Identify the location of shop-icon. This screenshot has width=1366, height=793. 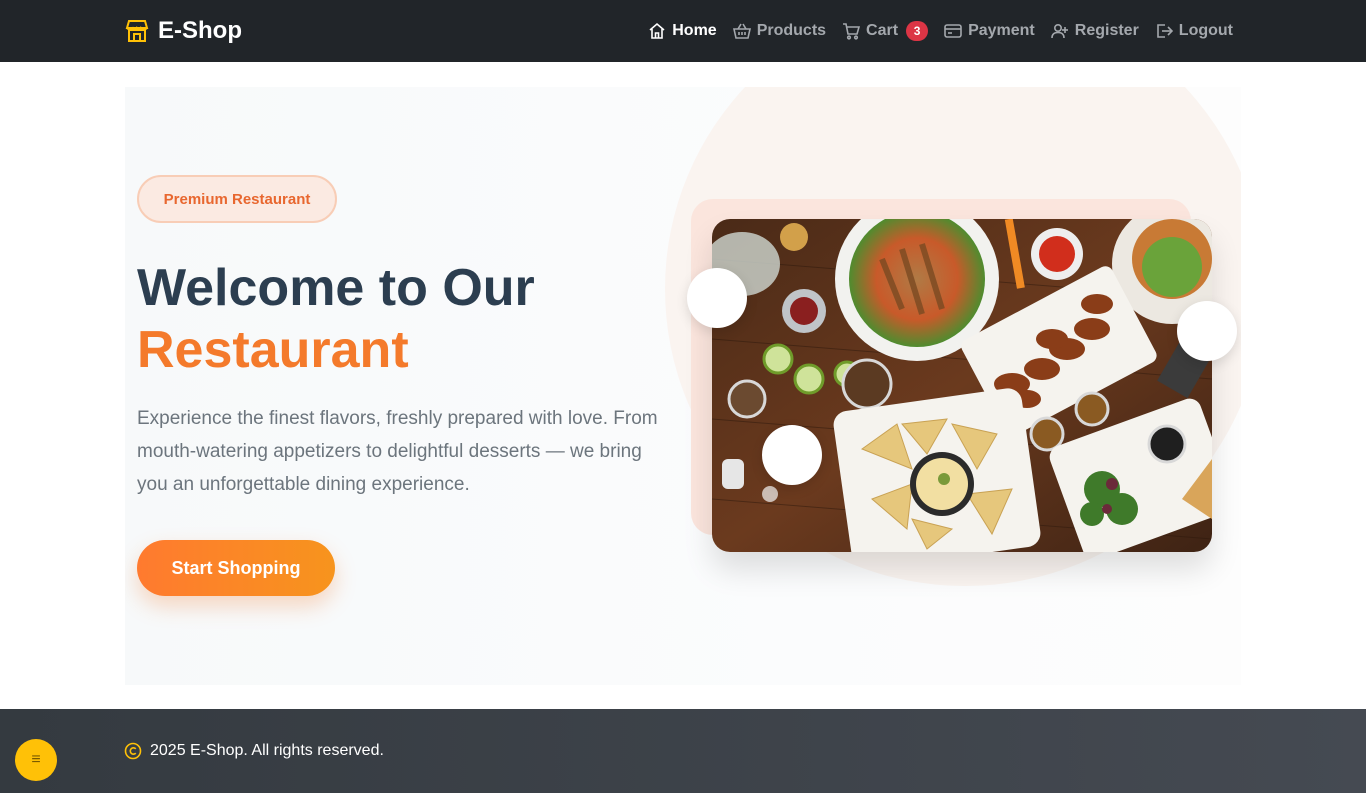
(137, 31).